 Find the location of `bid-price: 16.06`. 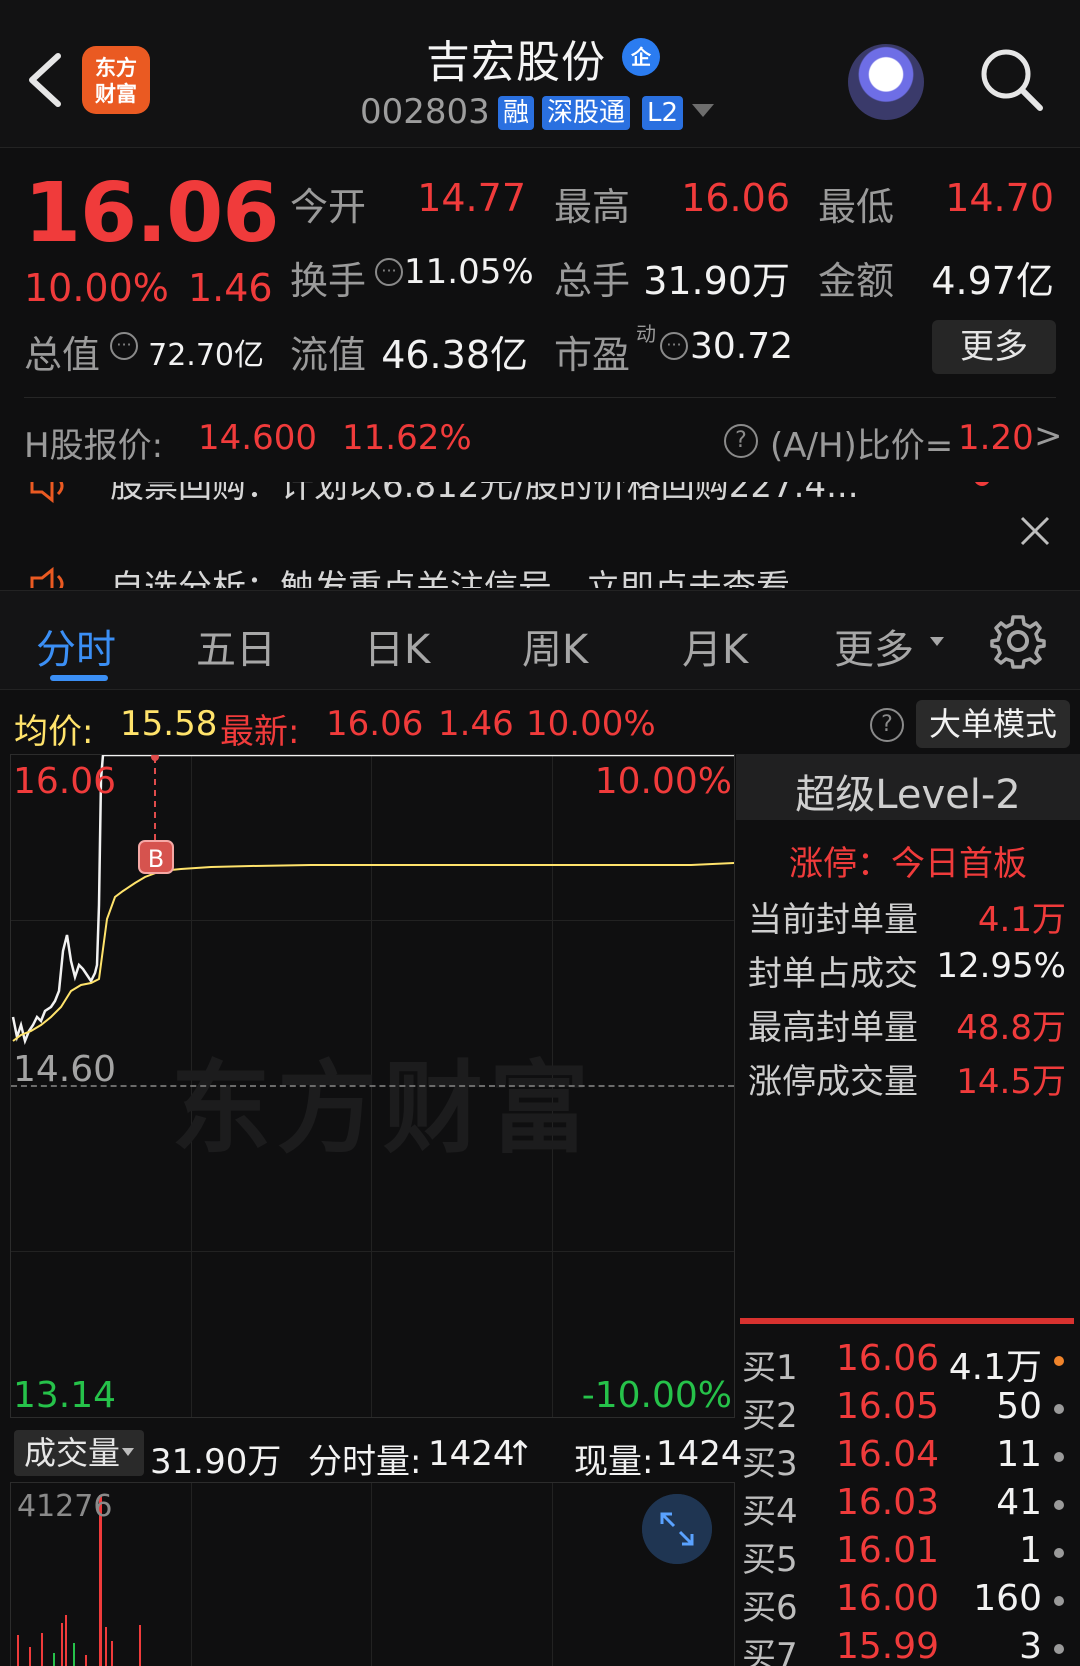

bid-price: 16.06 is located at coordinates (888, 1358).